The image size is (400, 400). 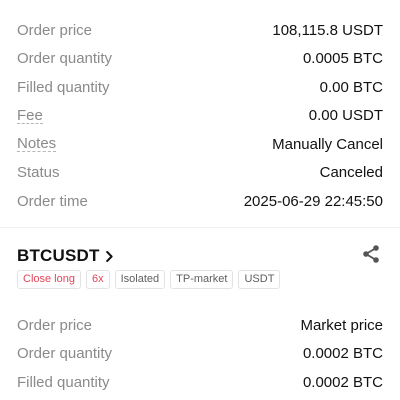 I want to click on share-icon, so click(x=371, y=256).